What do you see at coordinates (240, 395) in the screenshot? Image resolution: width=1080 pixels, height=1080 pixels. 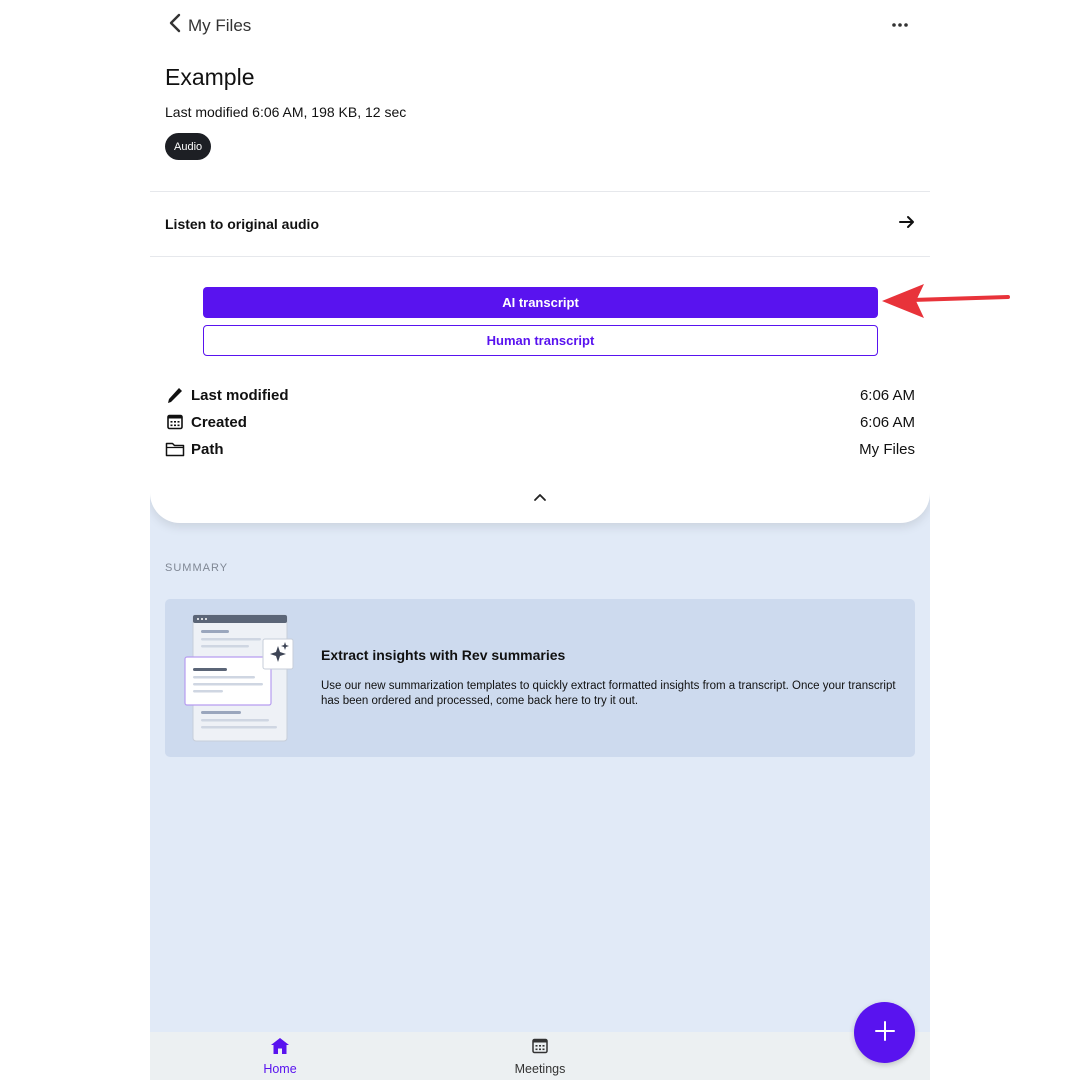 I see `detail-key: Last modified` at bounding box center [240, 395].